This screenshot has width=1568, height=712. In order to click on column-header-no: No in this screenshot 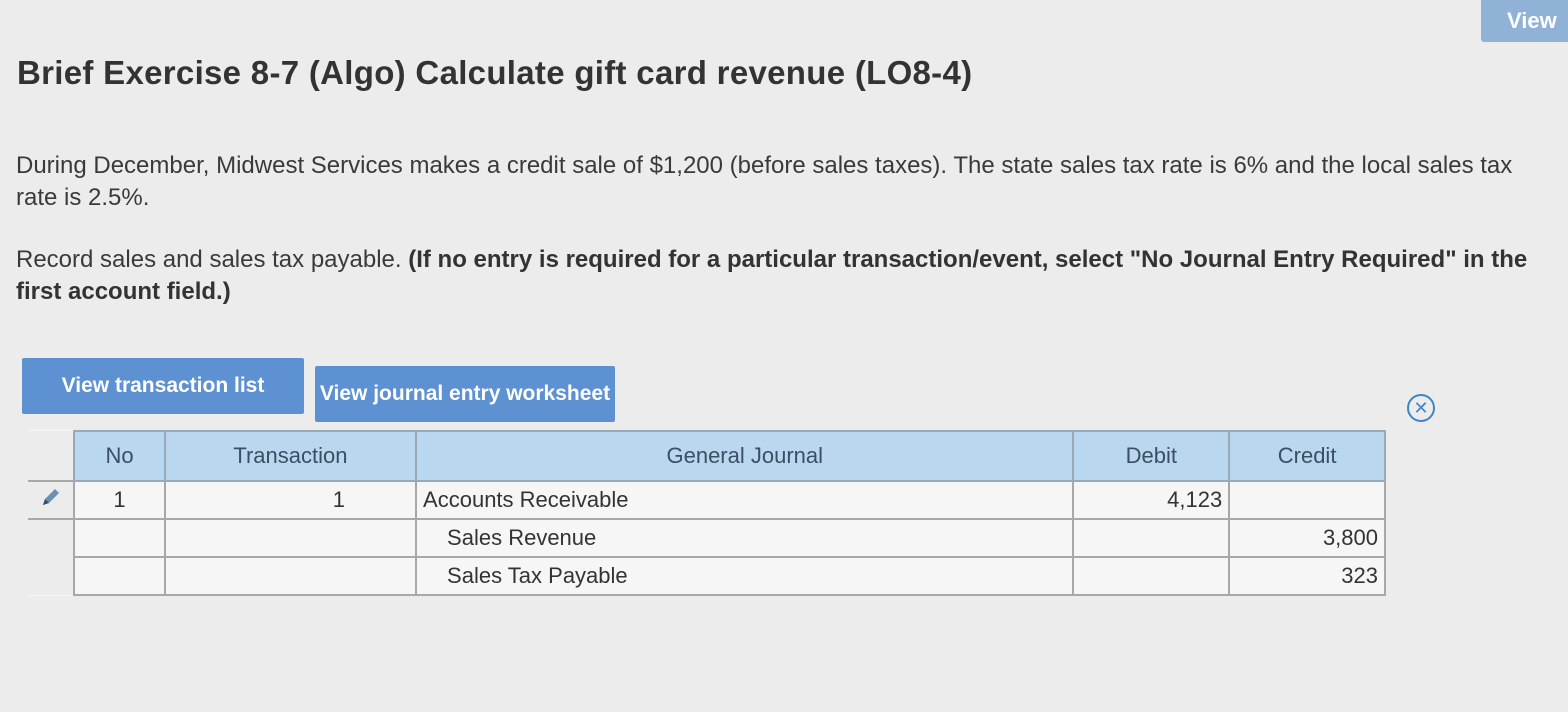, I will do `click(119, 456)`.